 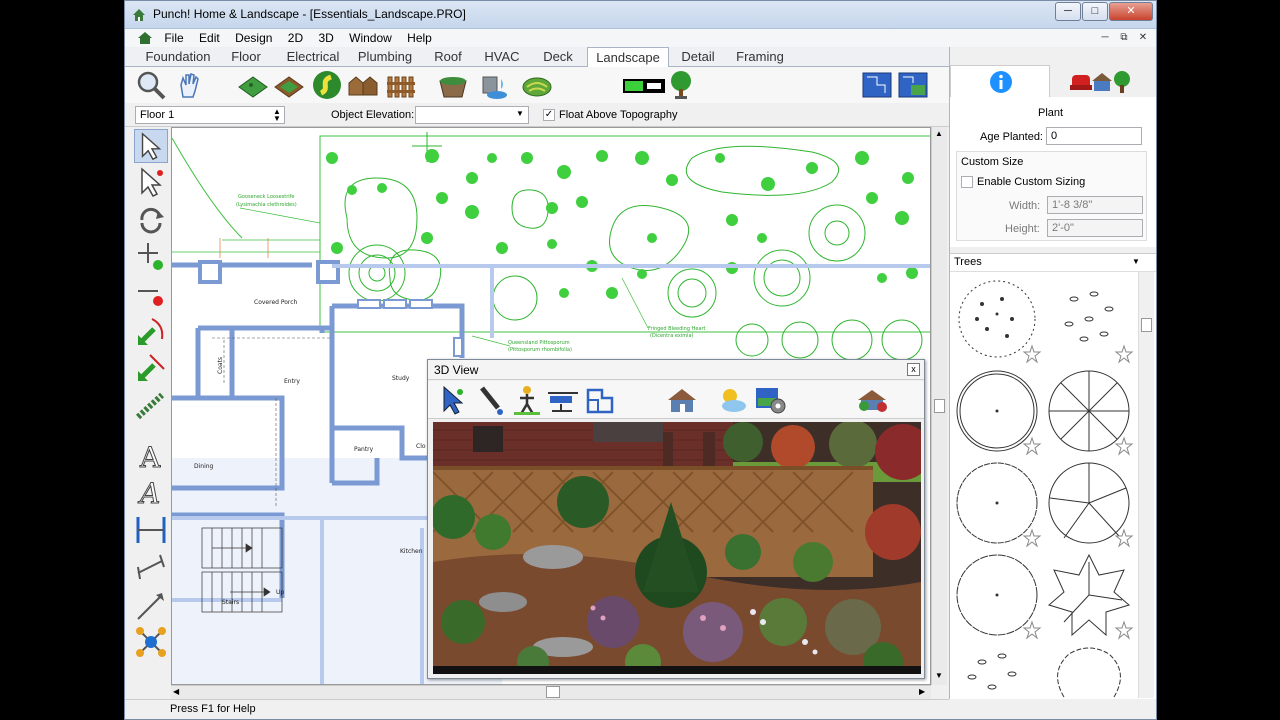 I want to click on site-plan-icon, so click(x=913, y=85).